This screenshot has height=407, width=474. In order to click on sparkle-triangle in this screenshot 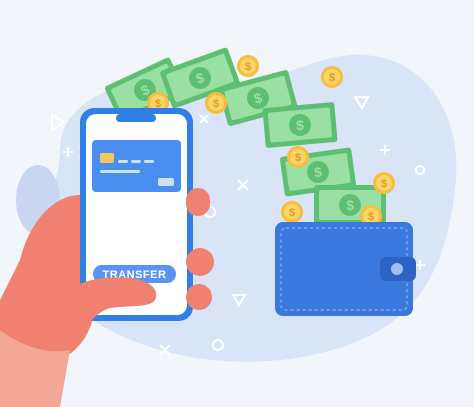, I will do `click(58, 122)`.